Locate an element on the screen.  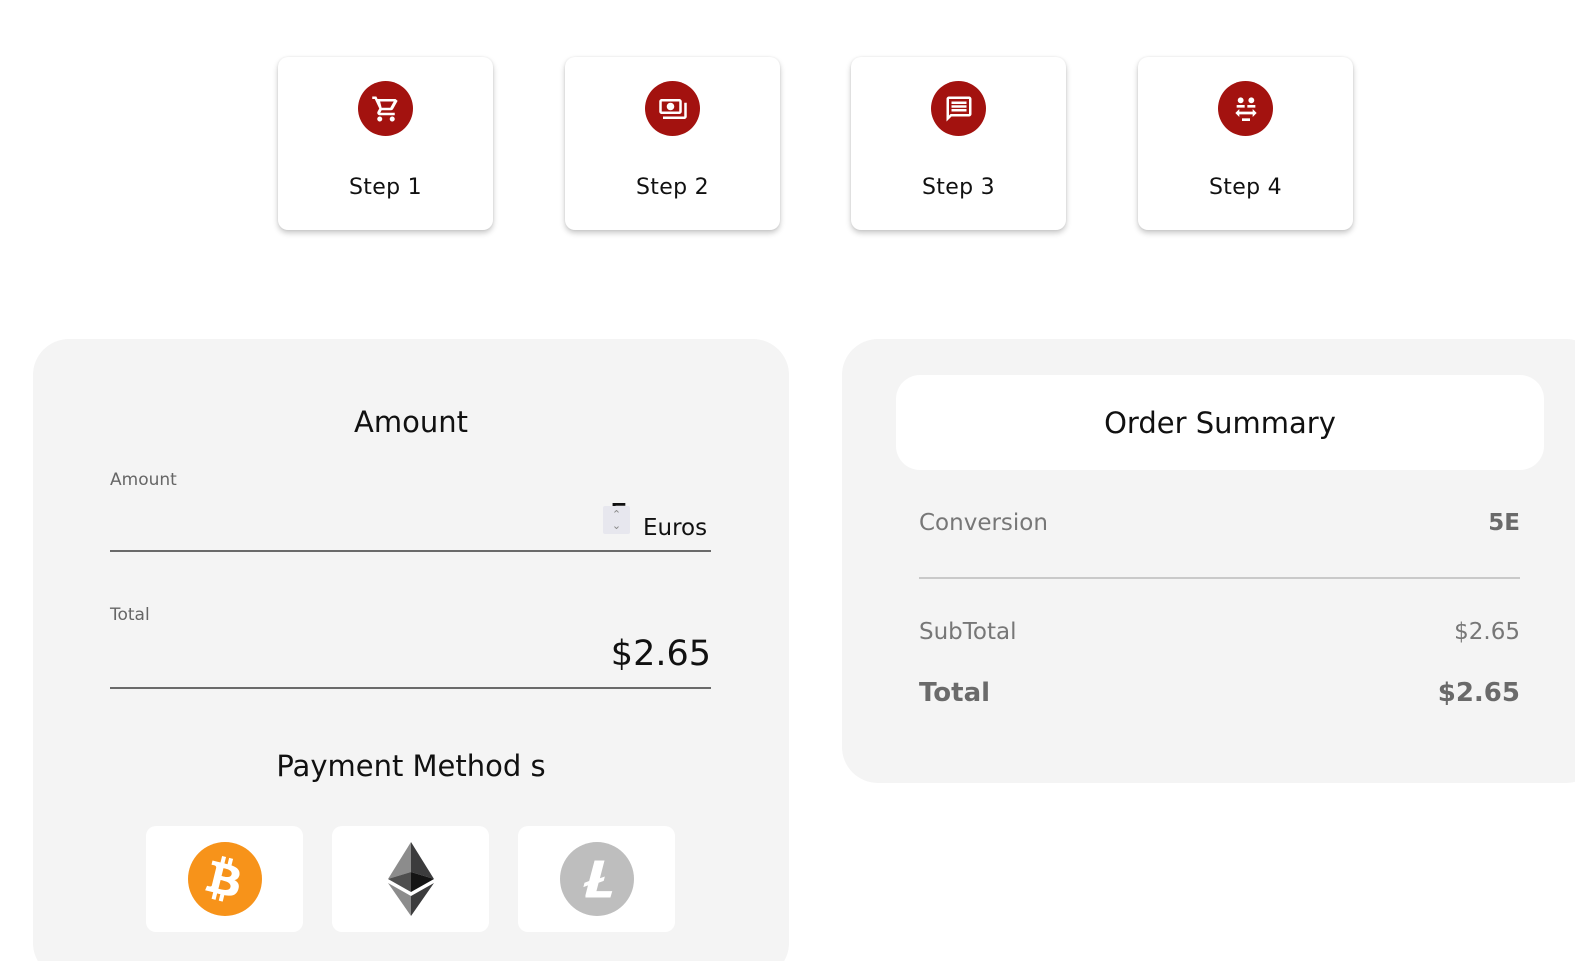
currency-unit: Euros is located at coordinates (675, 528).